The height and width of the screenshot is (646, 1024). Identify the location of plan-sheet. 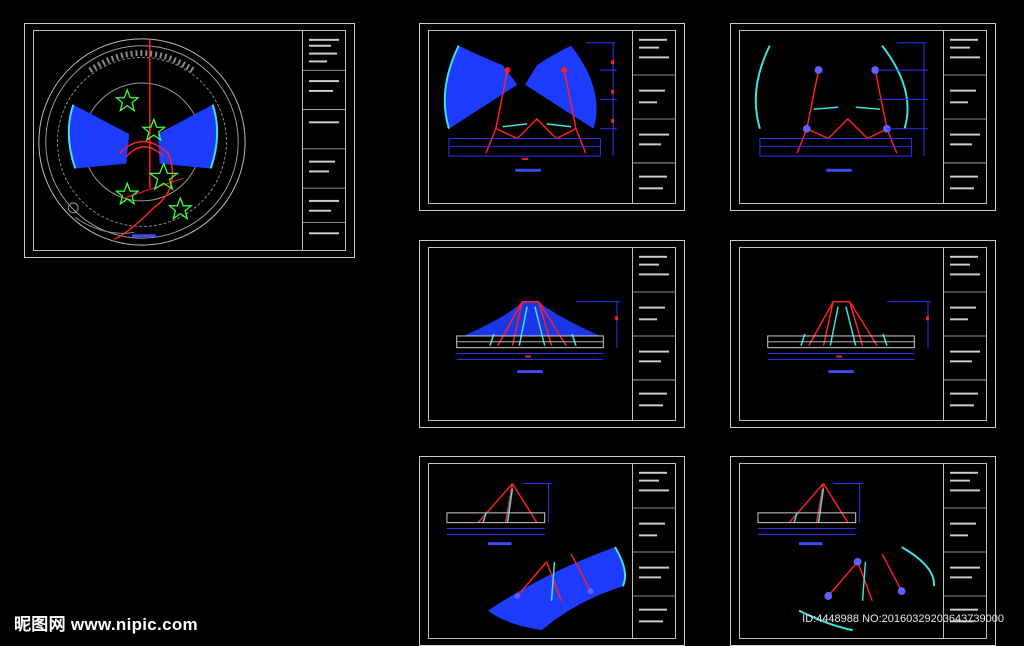
(189, 140).